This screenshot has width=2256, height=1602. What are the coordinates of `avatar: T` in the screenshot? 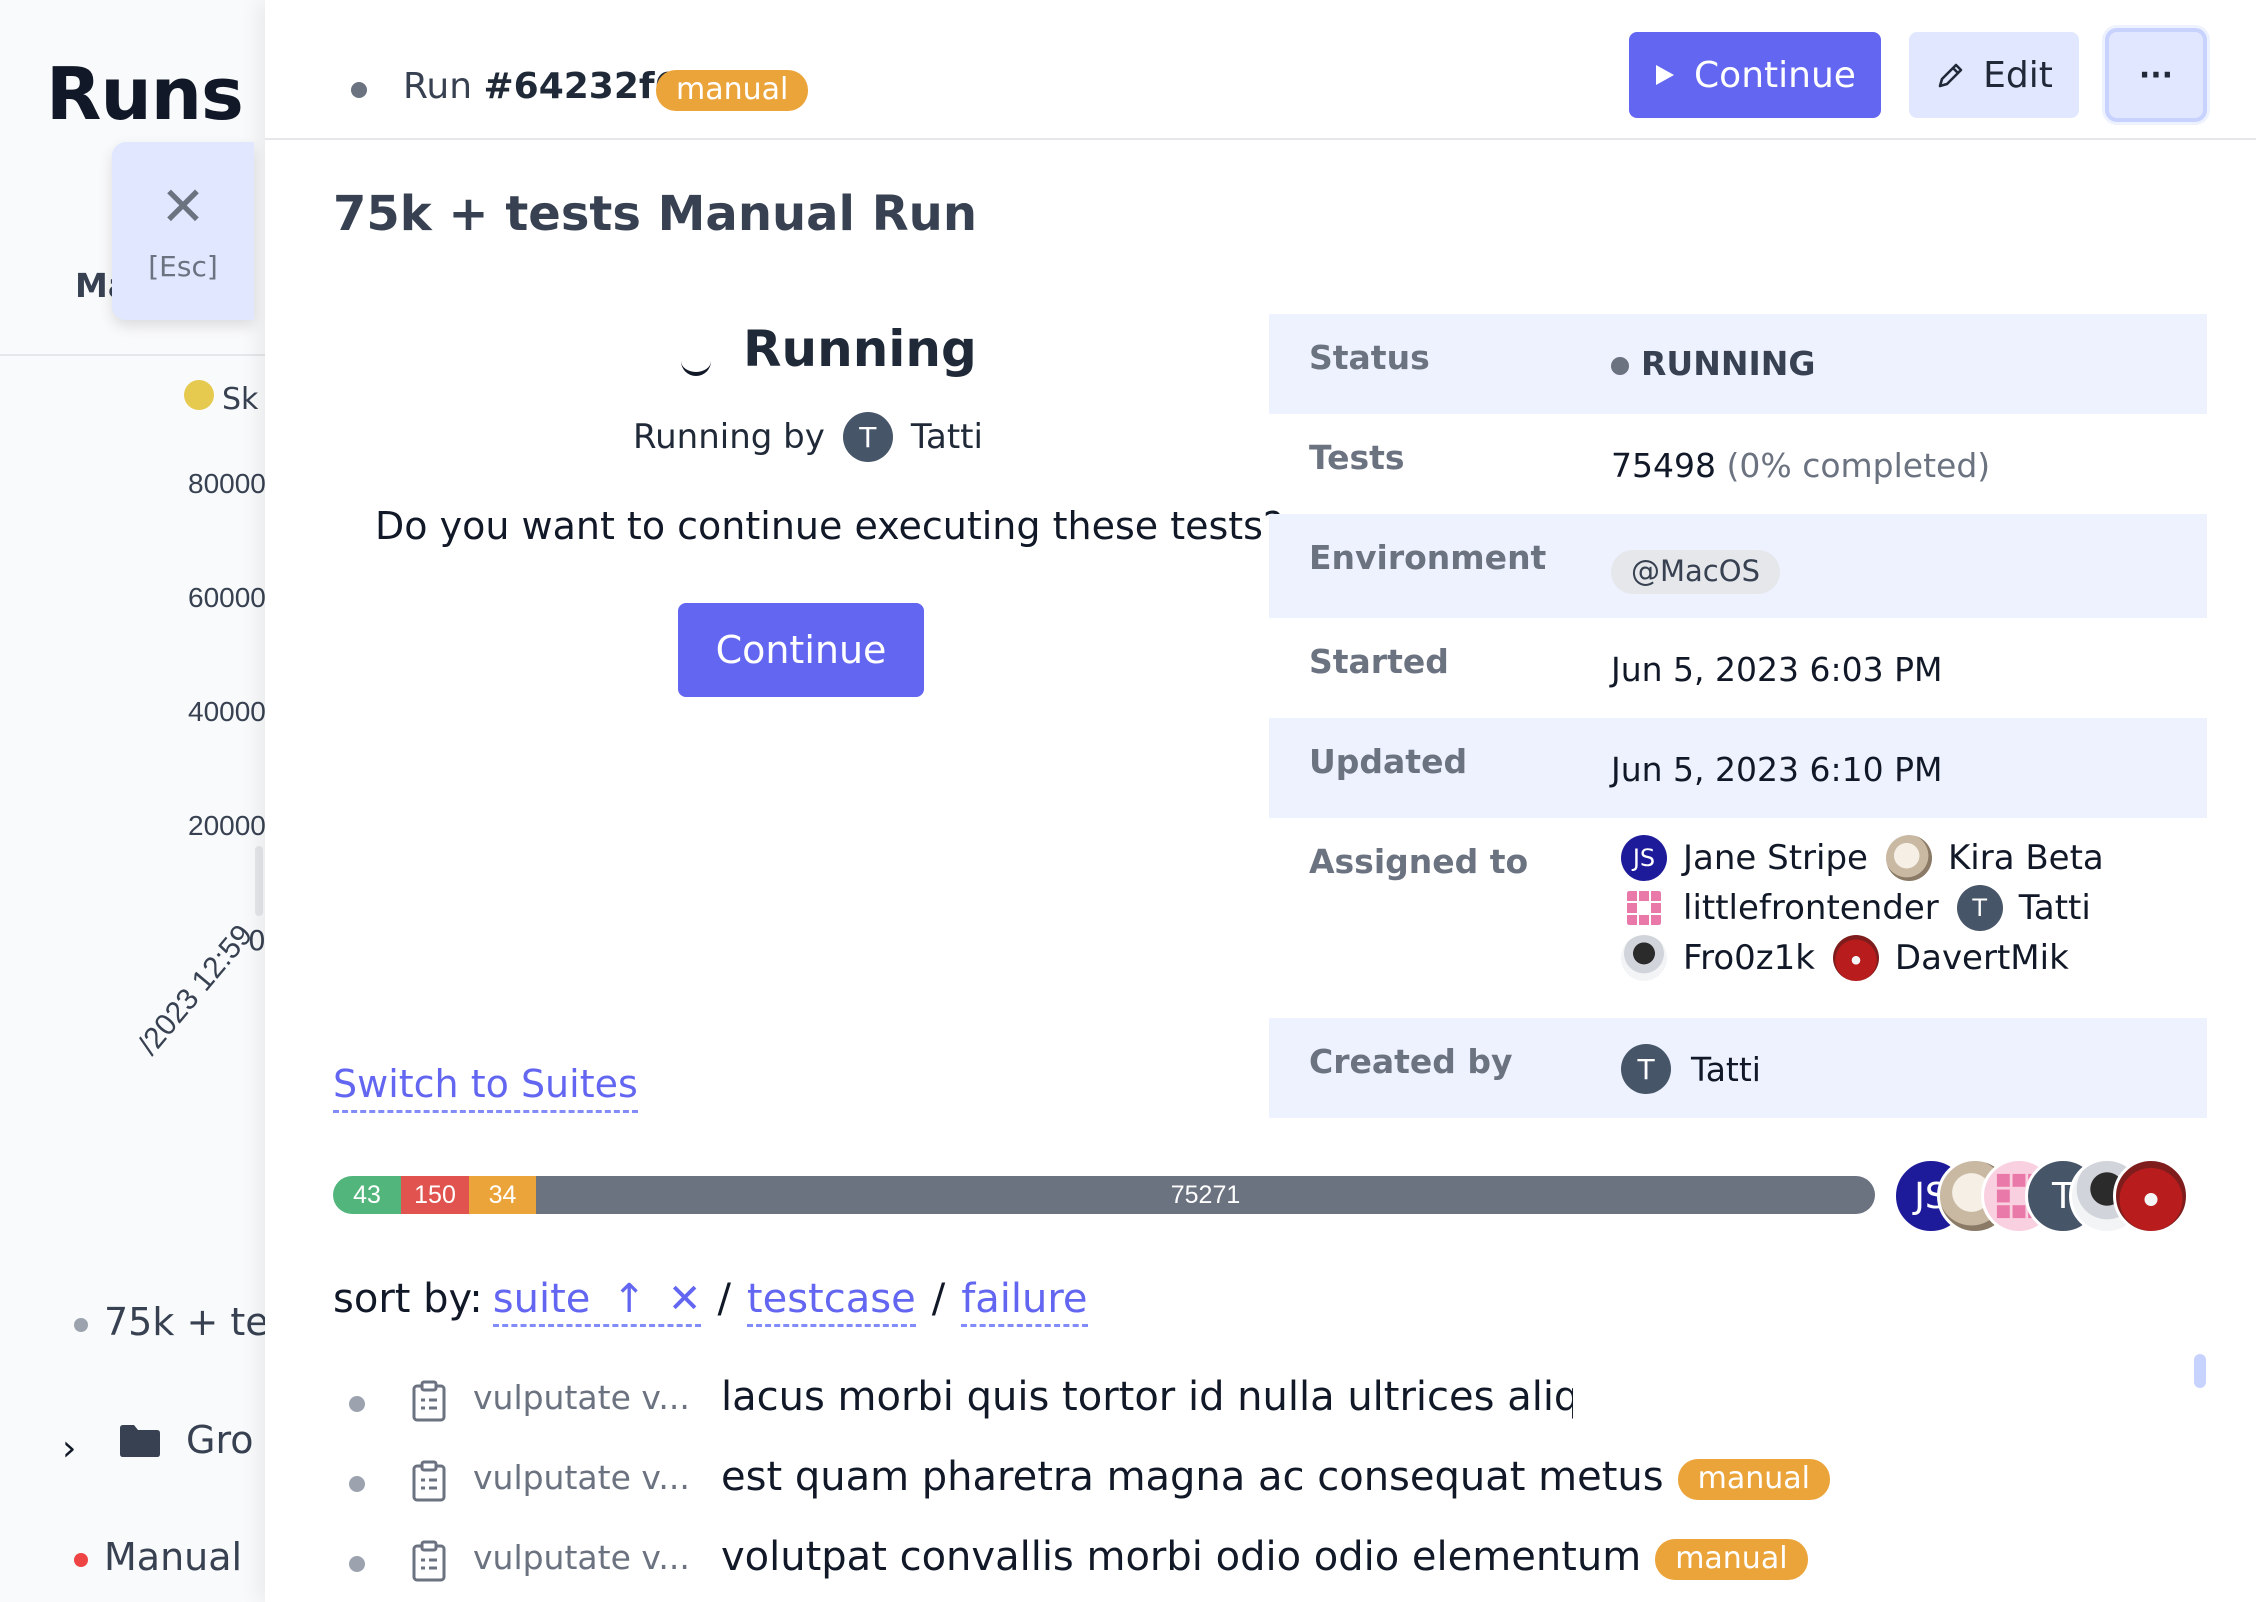 It's located at (867, 437).